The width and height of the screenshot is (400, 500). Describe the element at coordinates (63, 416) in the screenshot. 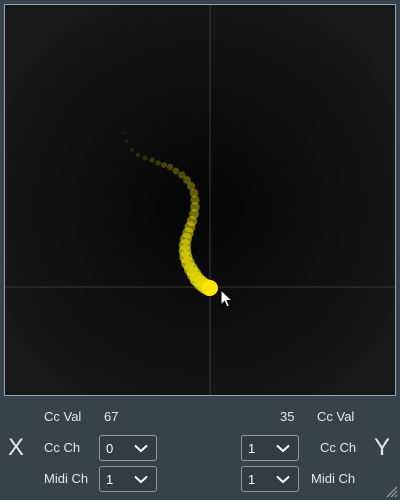

I see `x-cc-val-label: Cc Val` at that location.